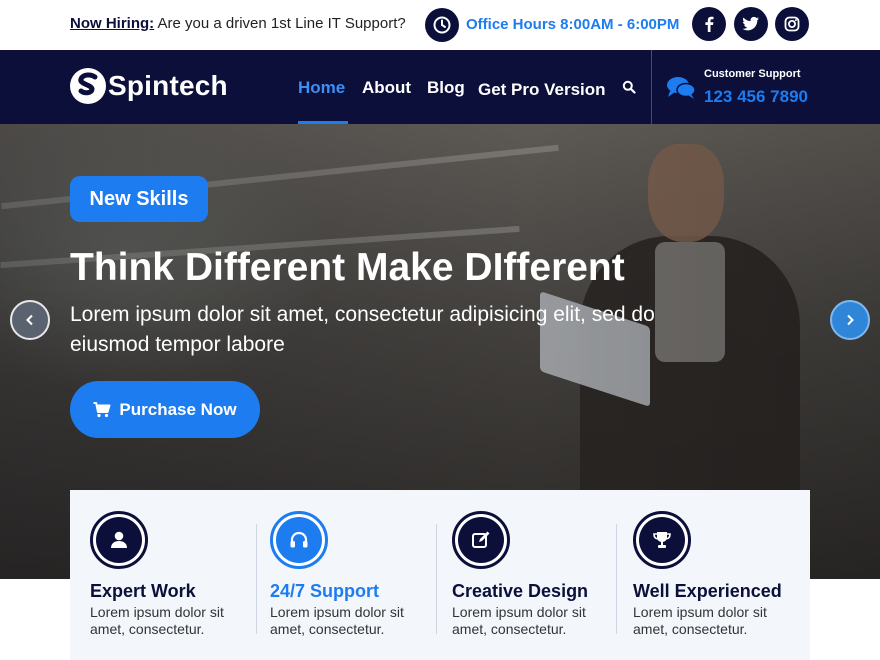 The height and width of the screenshot is (660, 880). Describe the element at coordinates (112, 23) in the screenshot. I see `hiring-label: Now Hiring:` at that location.